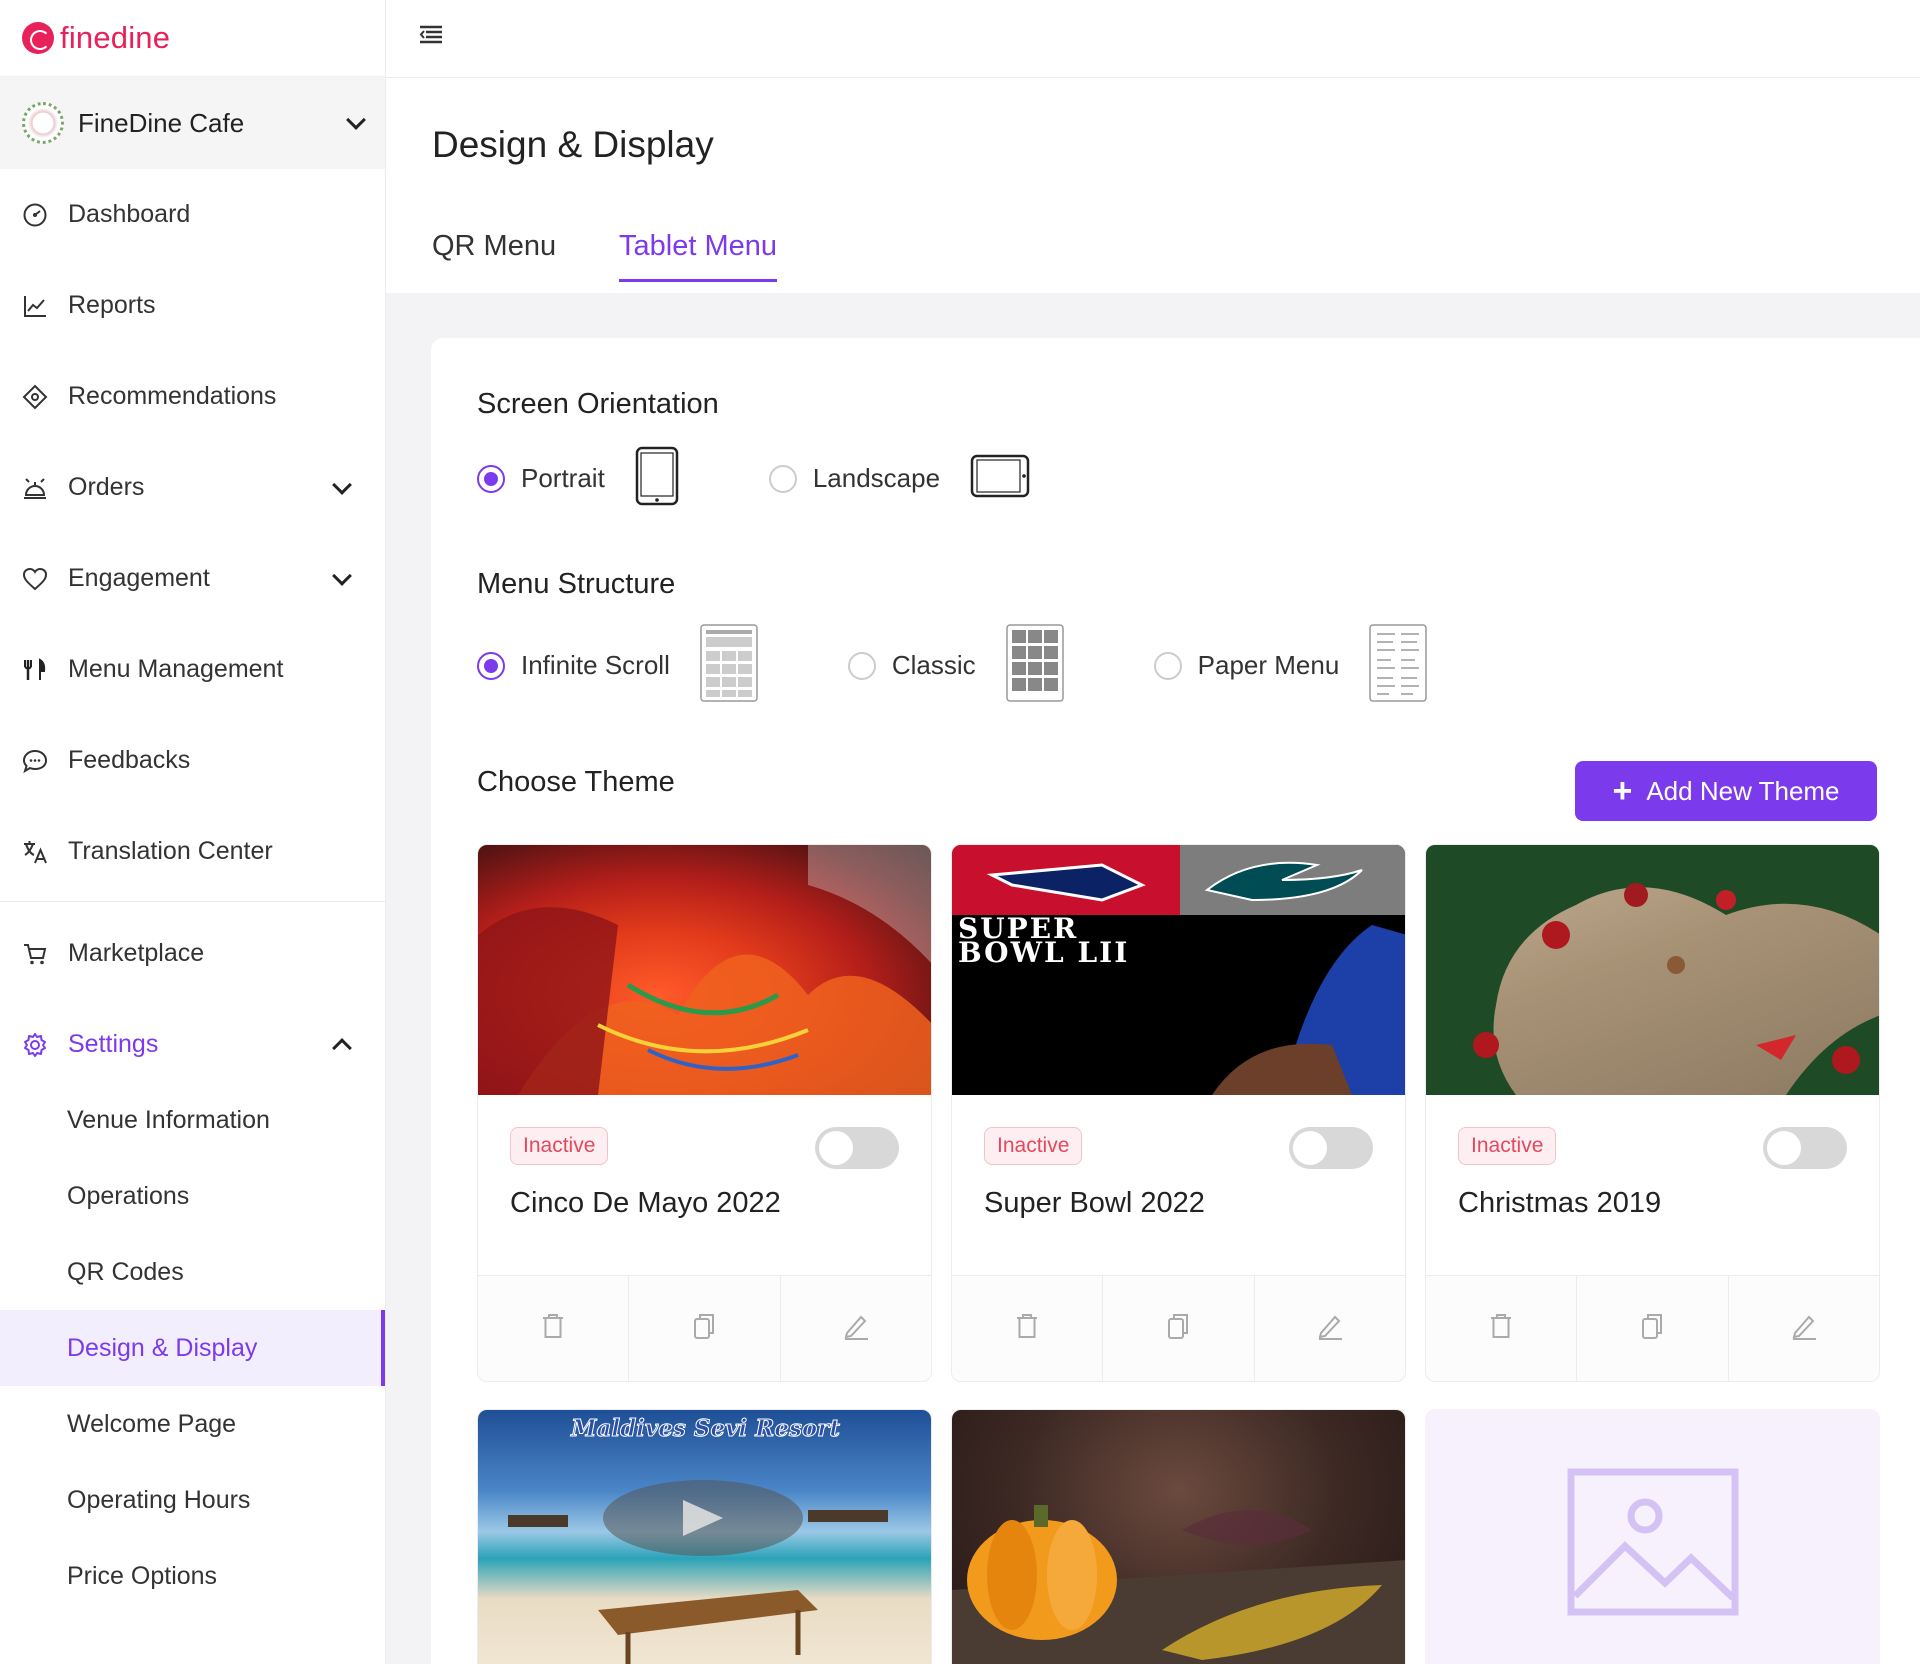  Describe the element at coordinates (1034, 665) in the screenshot. I see `classic-layout-icon` at that location.